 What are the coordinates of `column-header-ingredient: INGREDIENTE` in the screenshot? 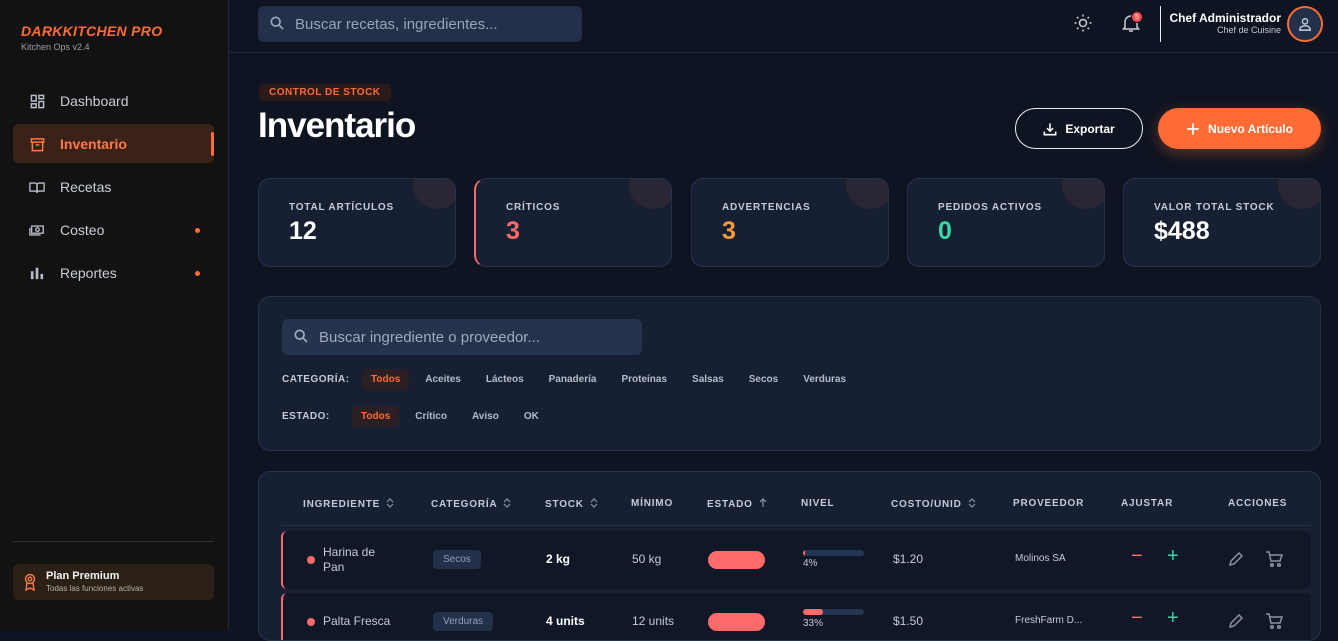 It's located at (348, 504).